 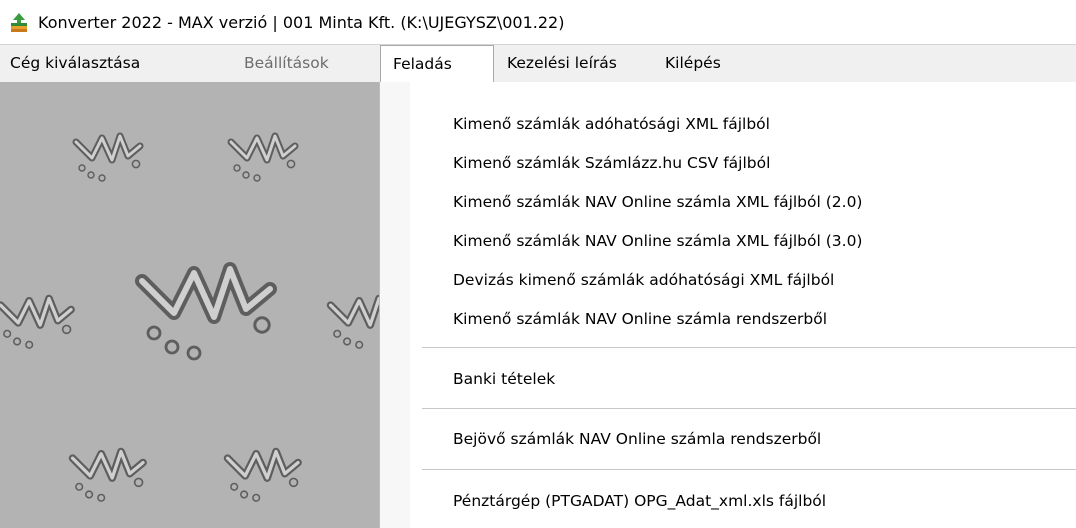 What do you see at coordinates (562, 64) in the screenshot?
I see `menu-kezelesi-leiras: Kezelési leírás` at bounding box center [562, 64].